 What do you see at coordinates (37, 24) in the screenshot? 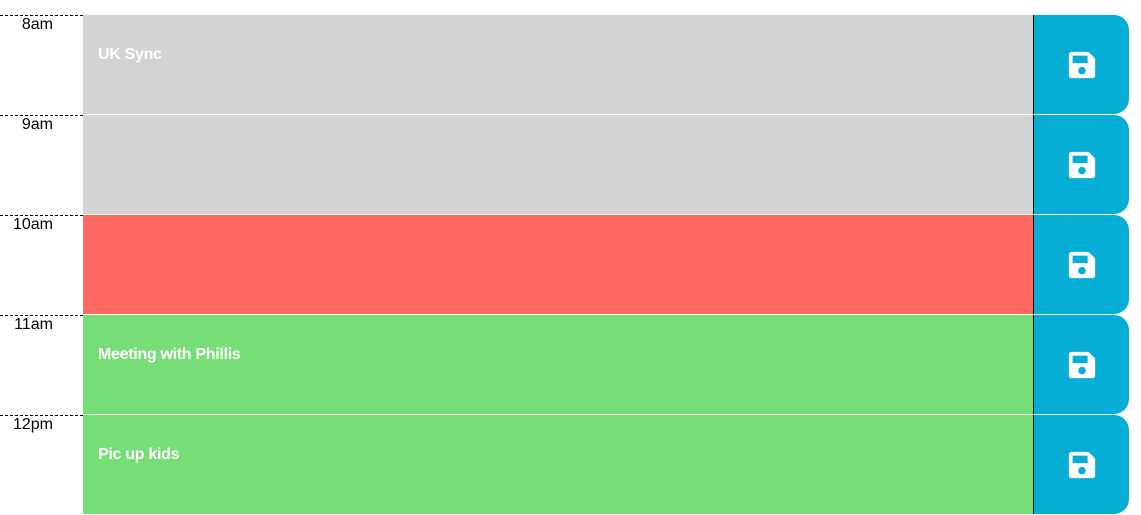
I see `hour-text: 8am` at bounding box center [37, 24].